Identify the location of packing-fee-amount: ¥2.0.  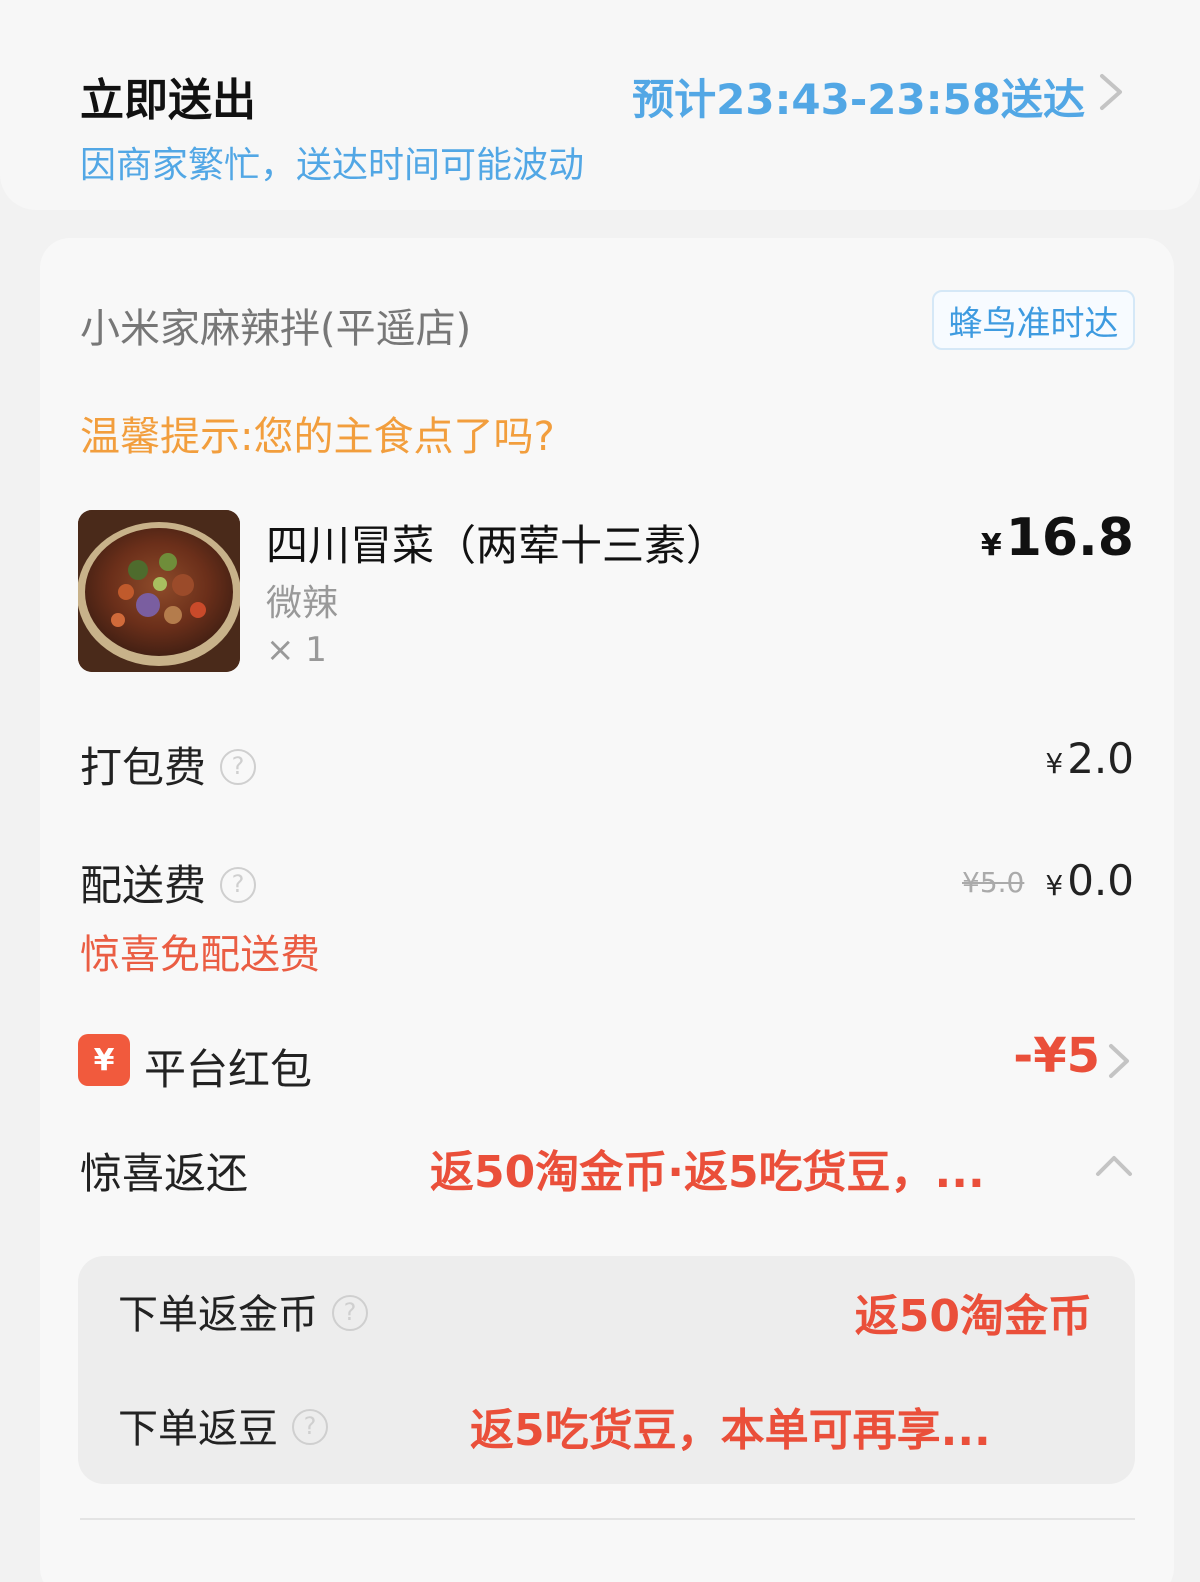
(1089, 758).